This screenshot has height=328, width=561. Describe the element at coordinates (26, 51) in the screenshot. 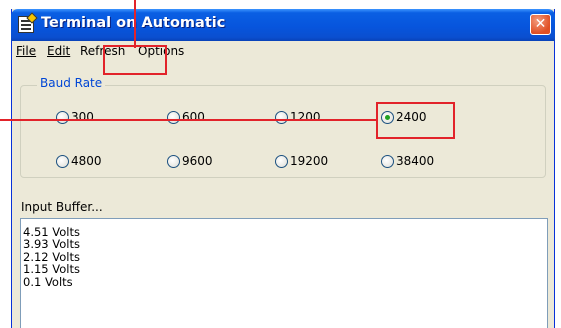

I see `menu-file: File` at that location.